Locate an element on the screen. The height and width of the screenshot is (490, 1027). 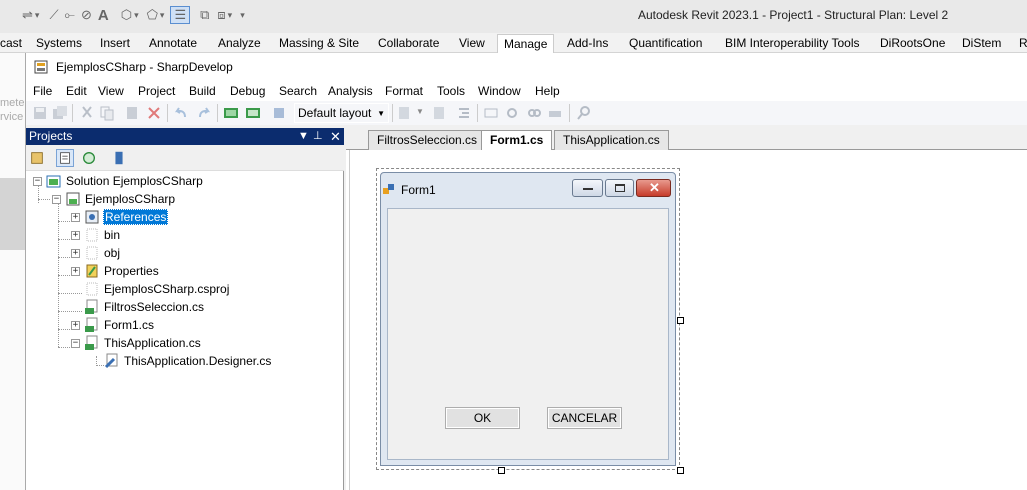
comment-icon is located at coordinates (404, 113).